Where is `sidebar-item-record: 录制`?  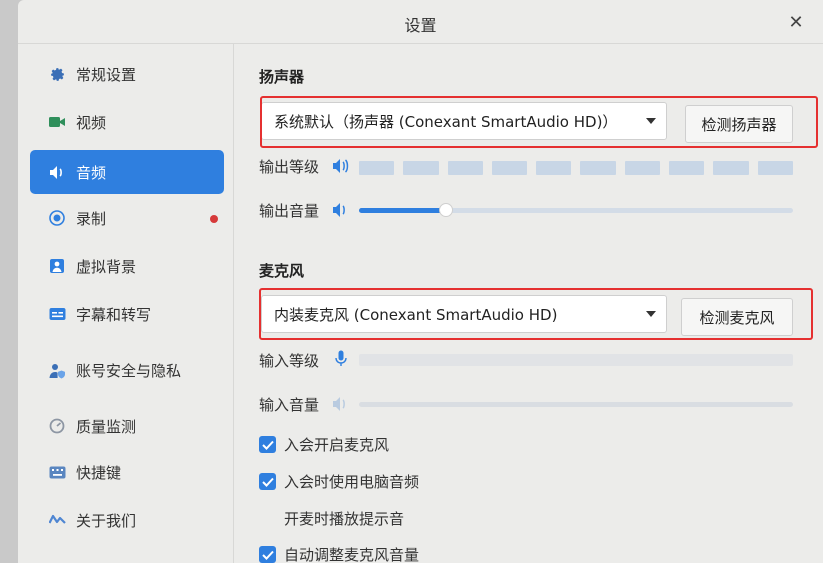
sidebar-item-record: 录制 is located at coordinates (127, 218).